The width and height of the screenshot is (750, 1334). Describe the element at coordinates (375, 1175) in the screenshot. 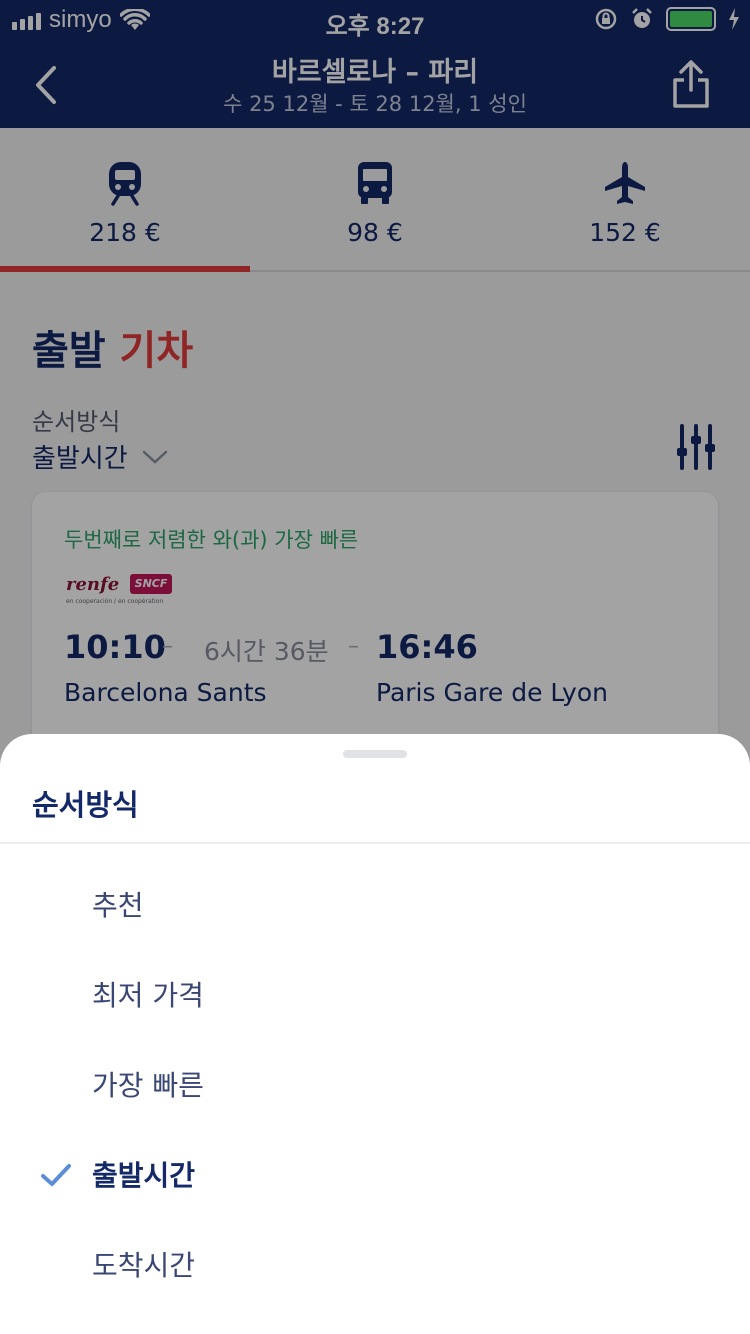

I see `sort-option-departure: 출발시간` at that location.